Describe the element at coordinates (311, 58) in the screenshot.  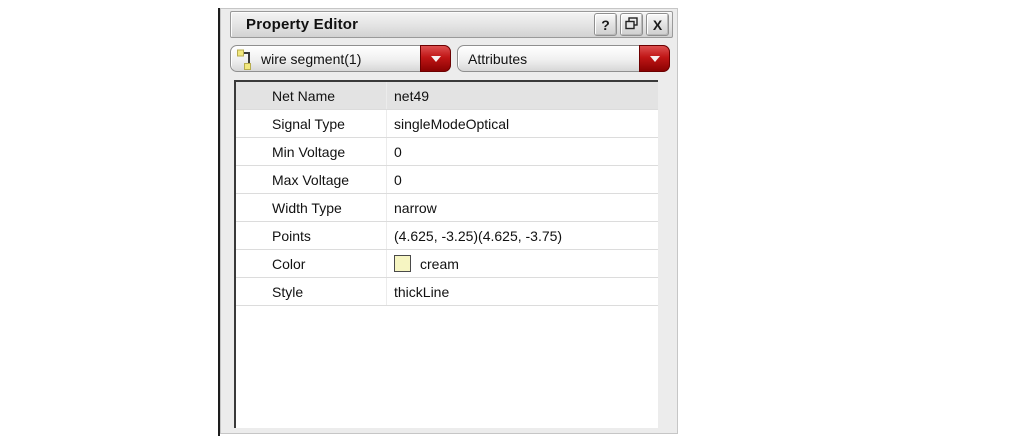
I see `object-selector-label: wire segment(1)` at that location.